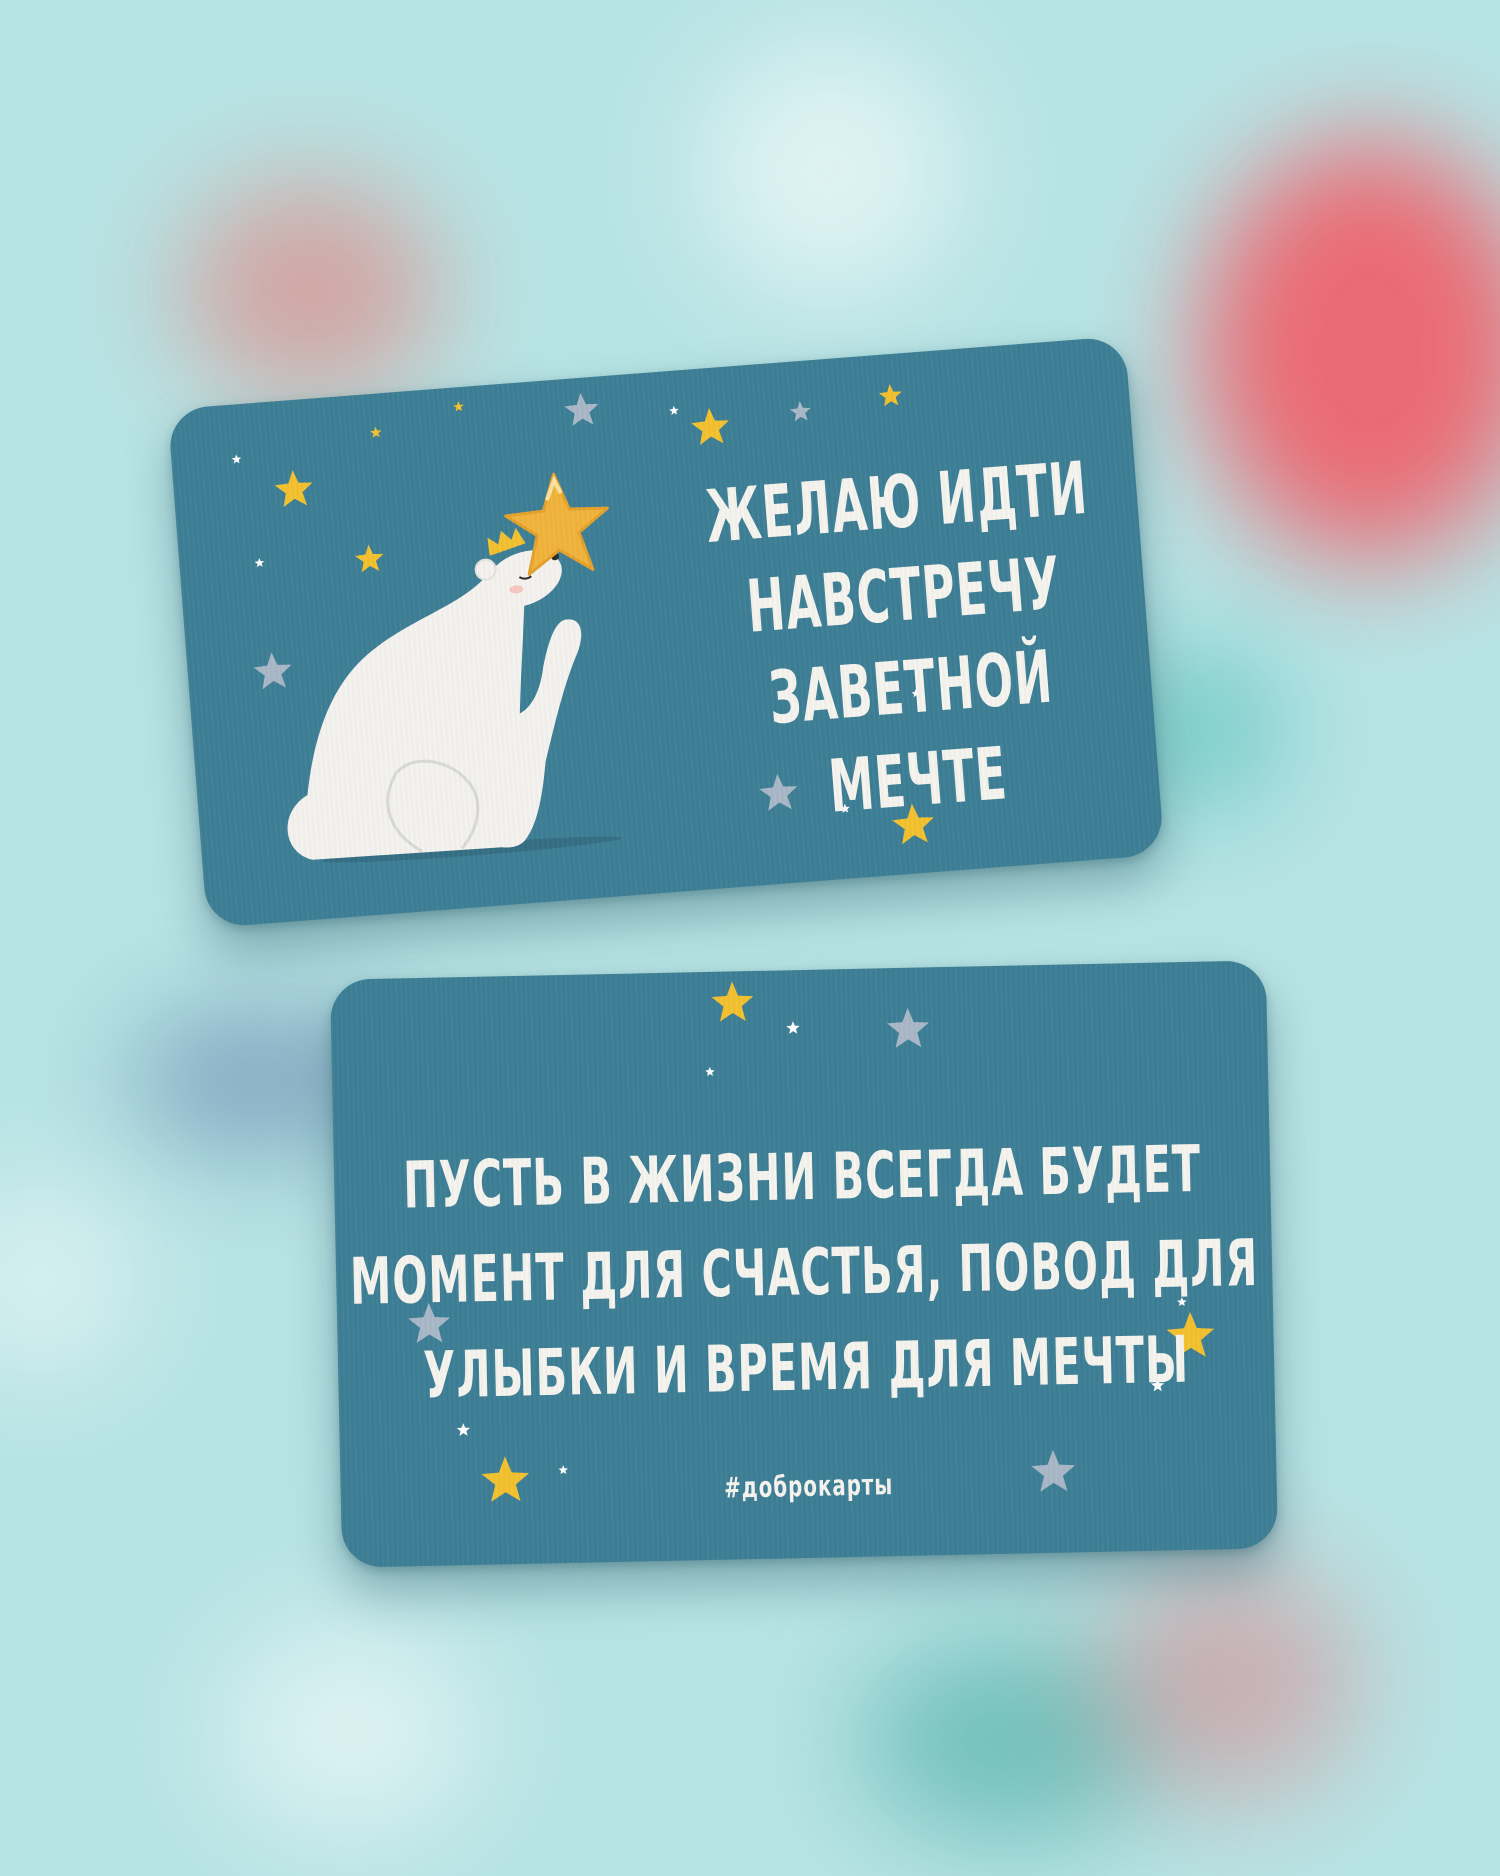 The image size is (1500, 1876). What do you see at coordinates (1350, 350) in the screenshot?
I see `bg-blob-red-right` at bounding box center [1350, 350].